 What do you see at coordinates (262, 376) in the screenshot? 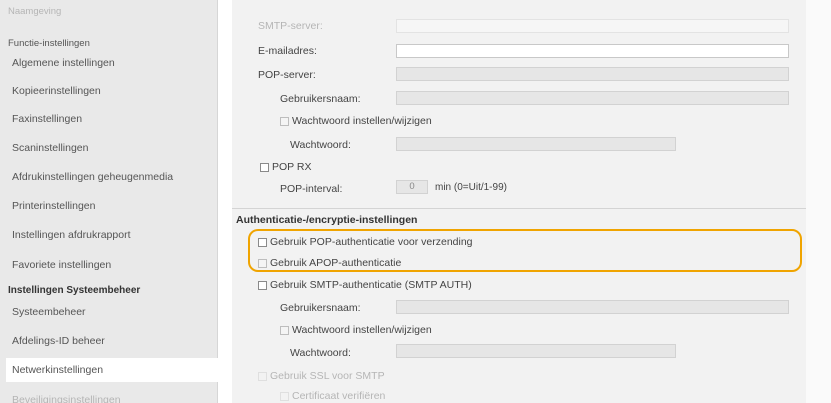
I see `ssl-checkbox` at bounding box center [262, 376].